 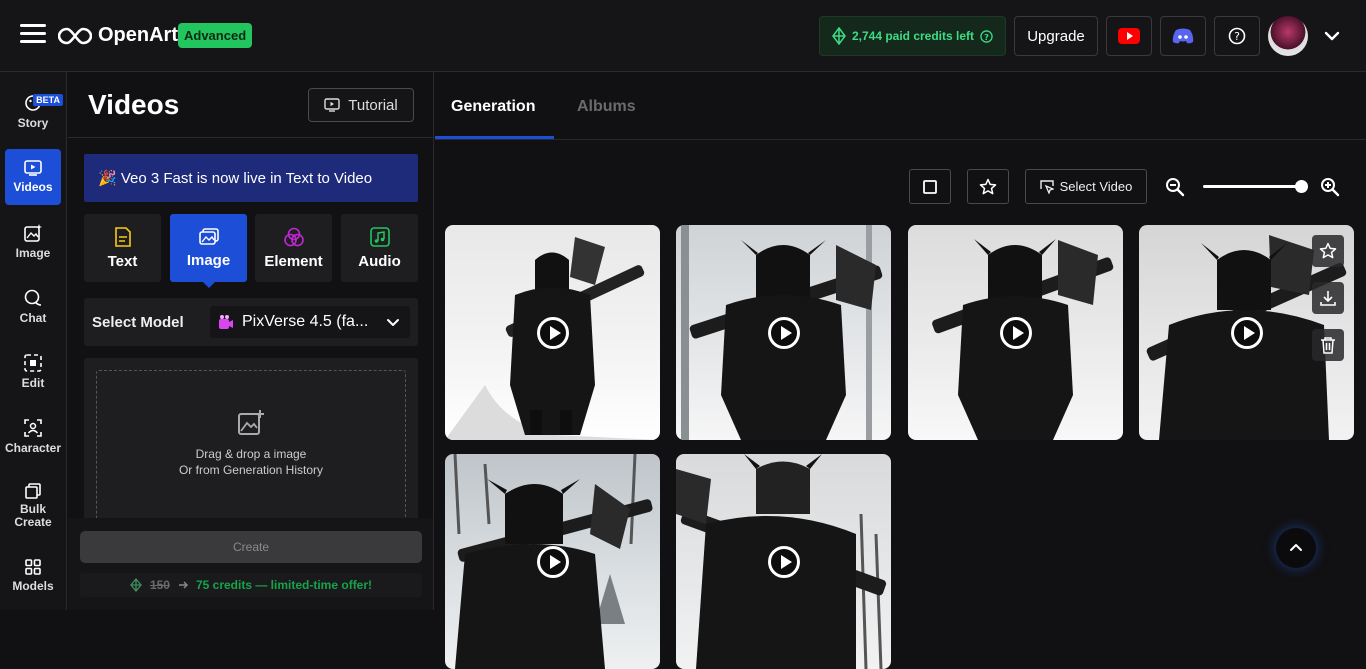 I want to click on rail-item-story: BETA Story, so click(x=34, y=112).